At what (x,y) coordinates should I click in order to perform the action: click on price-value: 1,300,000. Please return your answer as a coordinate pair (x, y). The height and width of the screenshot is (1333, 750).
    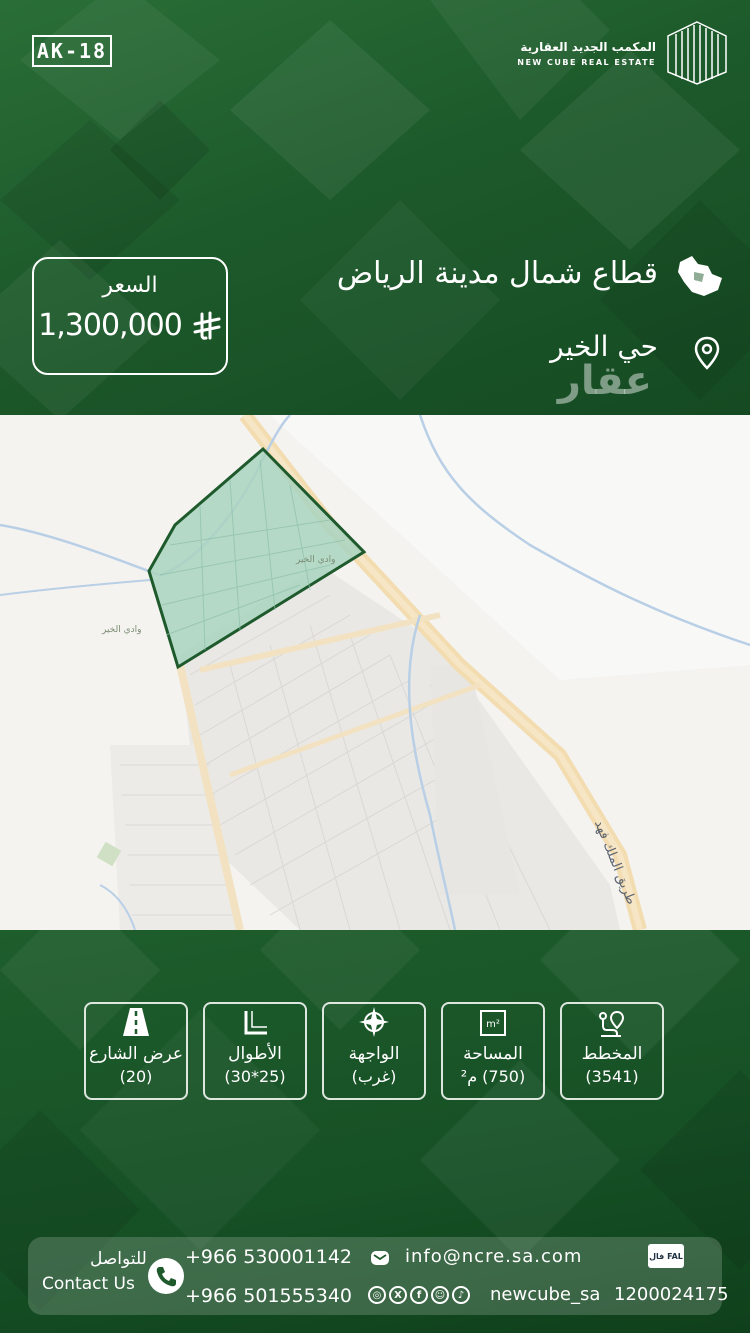
    Looking at the image, I should click on (110, 325).